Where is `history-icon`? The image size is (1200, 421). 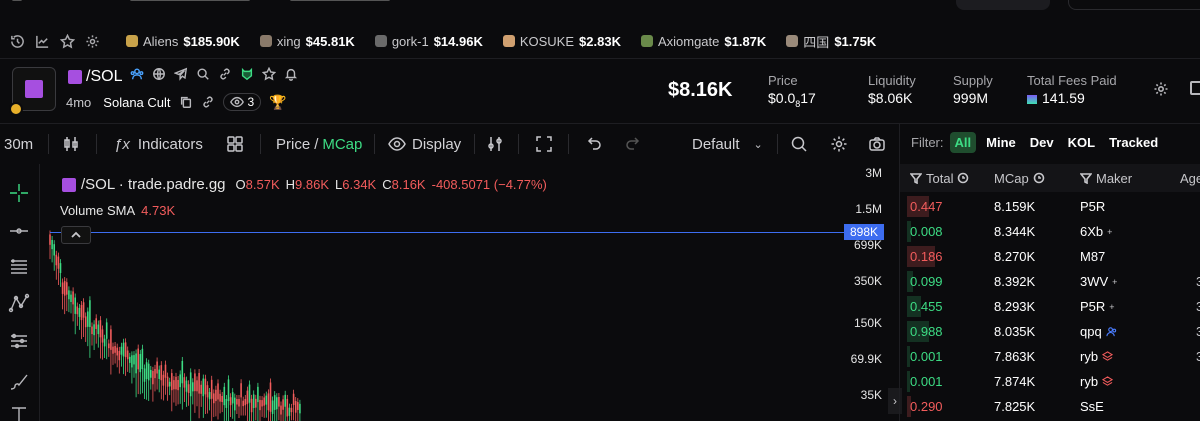 history-icon is located at coordinates (17, 41).